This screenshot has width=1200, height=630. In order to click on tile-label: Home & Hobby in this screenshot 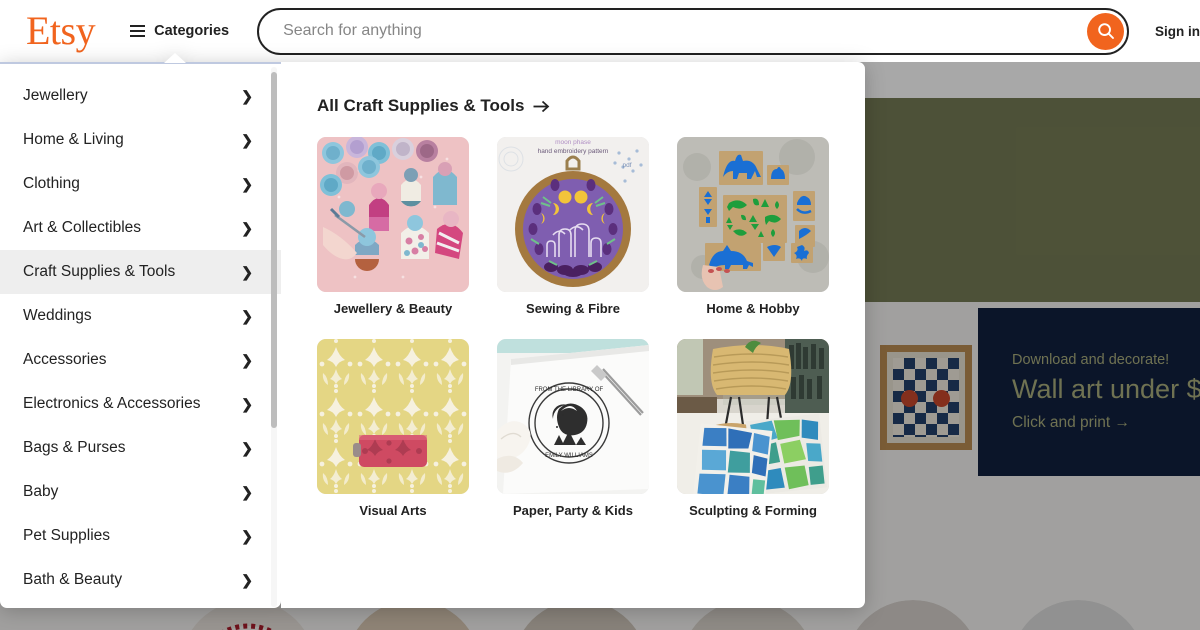, I will do `click(753, 308)`.